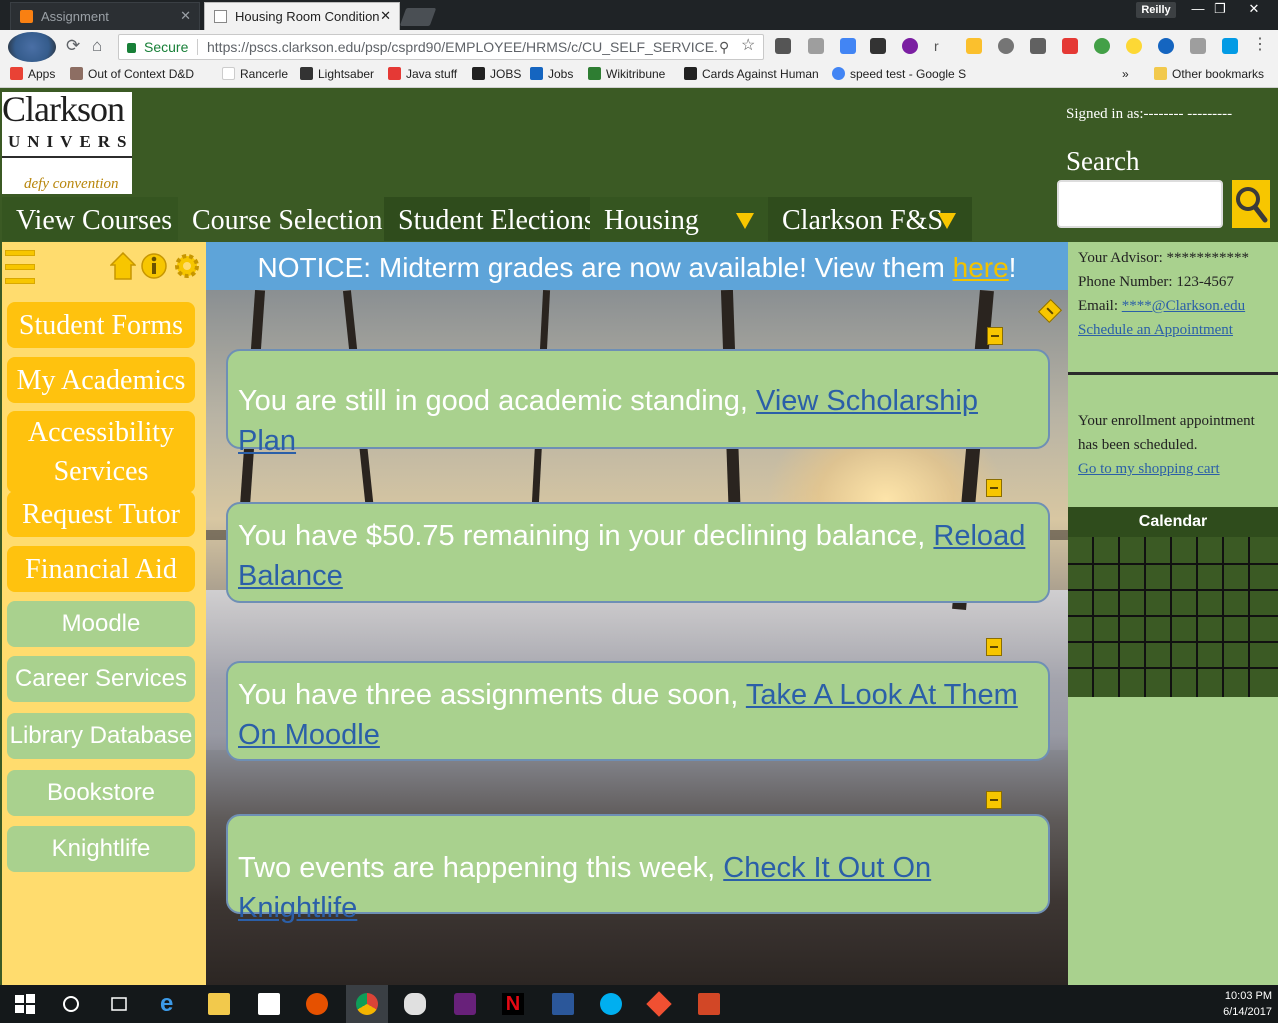 This screenshot has height=1023, width=1278. Describe the element at coordinates (25, 1004) in the screenshot. I see `windows-start-icon` at that location.